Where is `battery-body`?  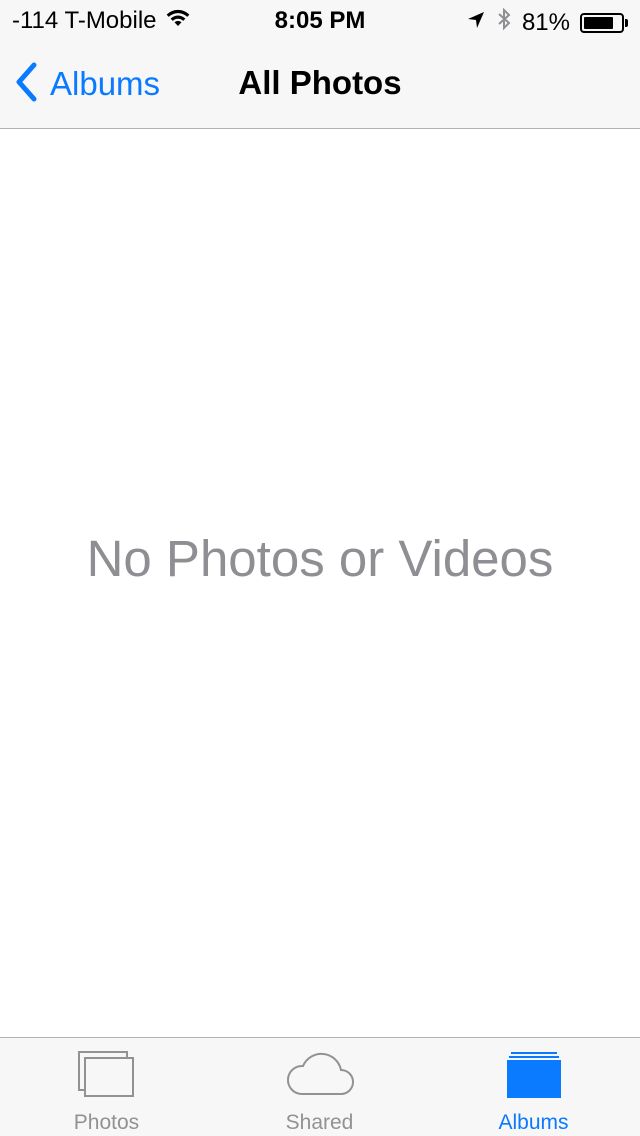
battery-body is located at coordinates (602, 22).